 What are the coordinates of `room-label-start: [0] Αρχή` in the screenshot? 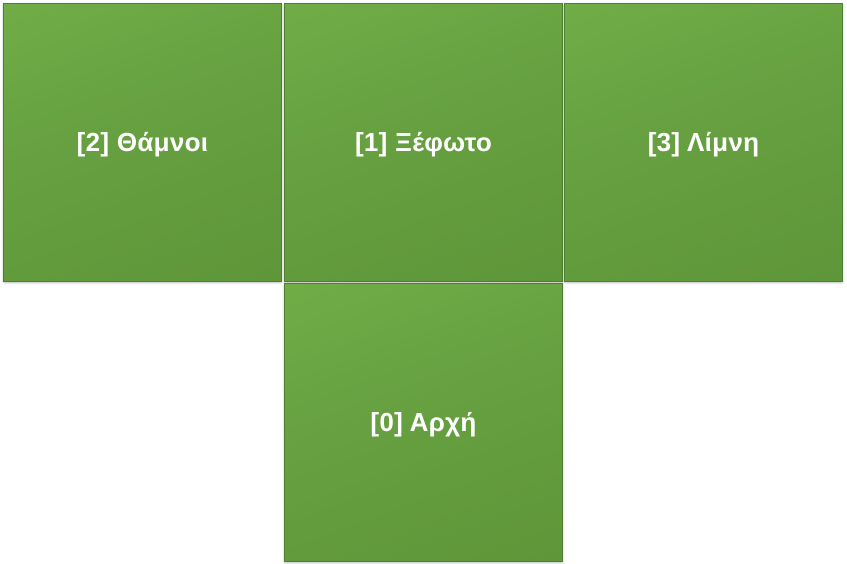 It's located at (423, 422).